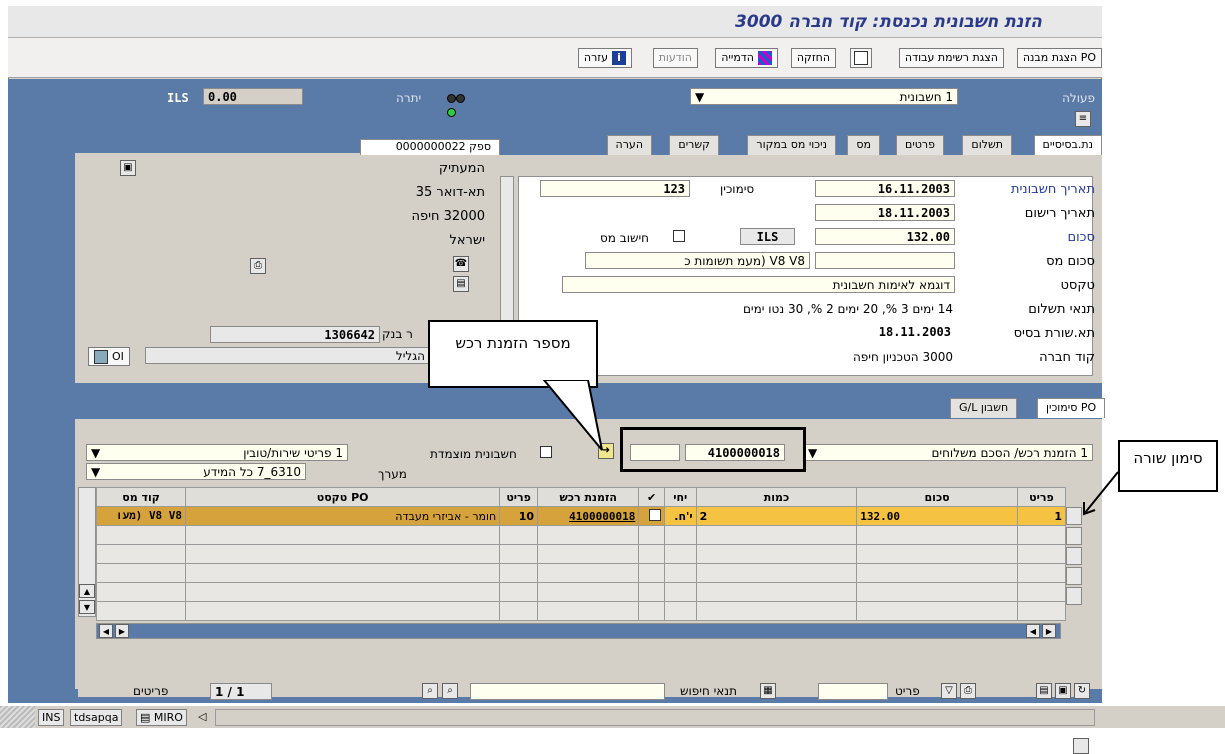 The height and width of the screenshot is (754, 1225). What do you see at coordinates (202, 716) in the screenshot?
I see `collapse-icon: ◁` at bounding box center [202, 716].